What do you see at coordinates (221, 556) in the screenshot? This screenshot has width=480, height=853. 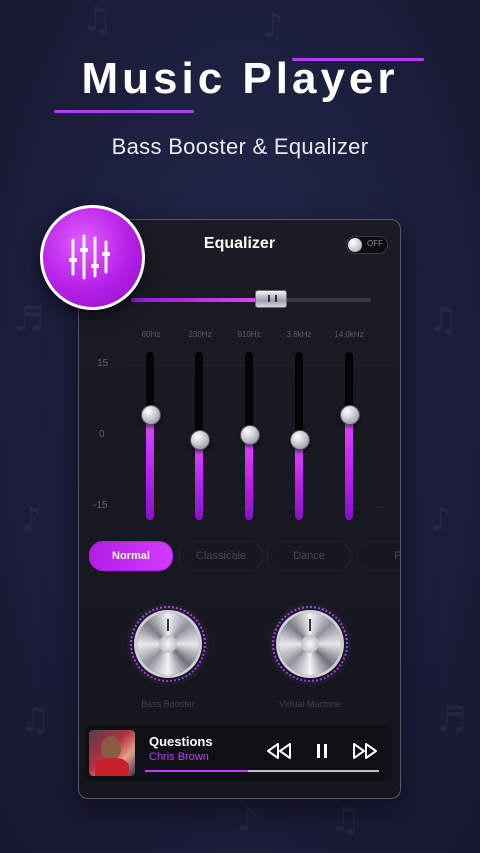 I see `preset-classicale: Classicale` at bounding box center [221, 556].